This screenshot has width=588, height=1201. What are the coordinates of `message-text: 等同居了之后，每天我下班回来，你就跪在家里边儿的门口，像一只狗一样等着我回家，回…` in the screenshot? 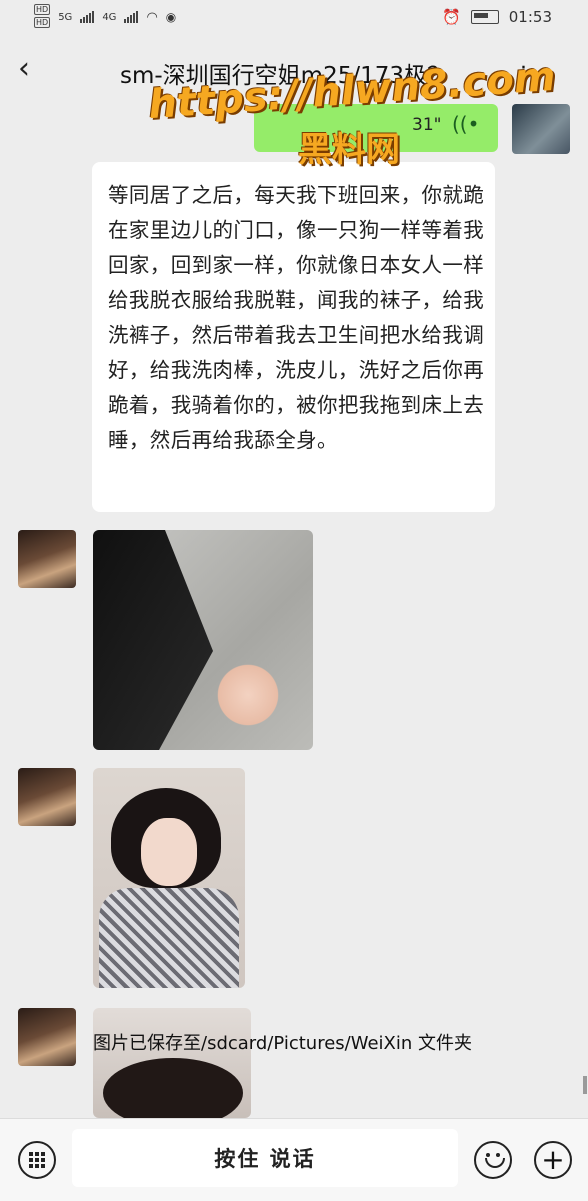 It's located at (296, 317).